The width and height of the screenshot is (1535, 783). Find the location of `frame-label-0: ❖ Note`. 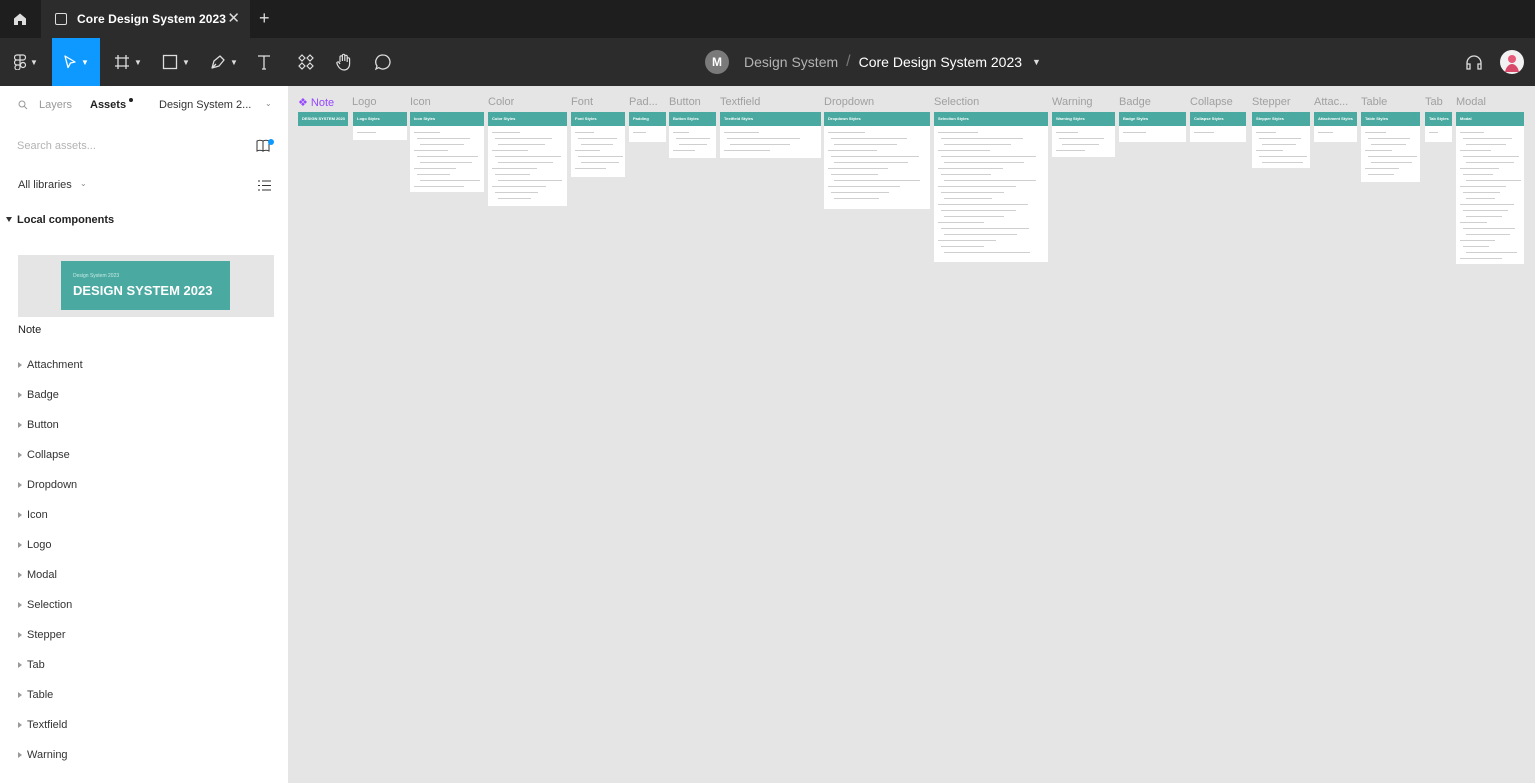

frame-label-0: ❖ Note is located at coordinates (316, 102).